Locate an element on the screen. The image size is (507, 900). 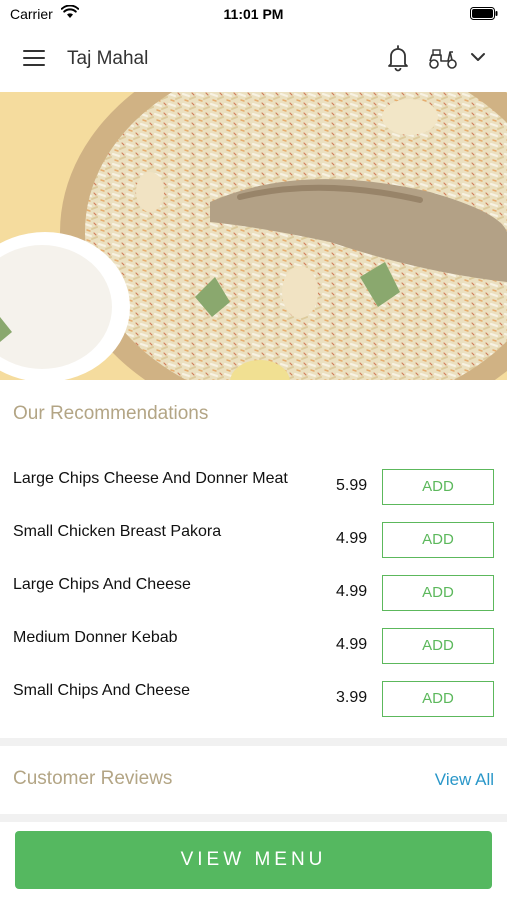
item-name: Large Chips And Cheese is located at coordinates (102, 584).